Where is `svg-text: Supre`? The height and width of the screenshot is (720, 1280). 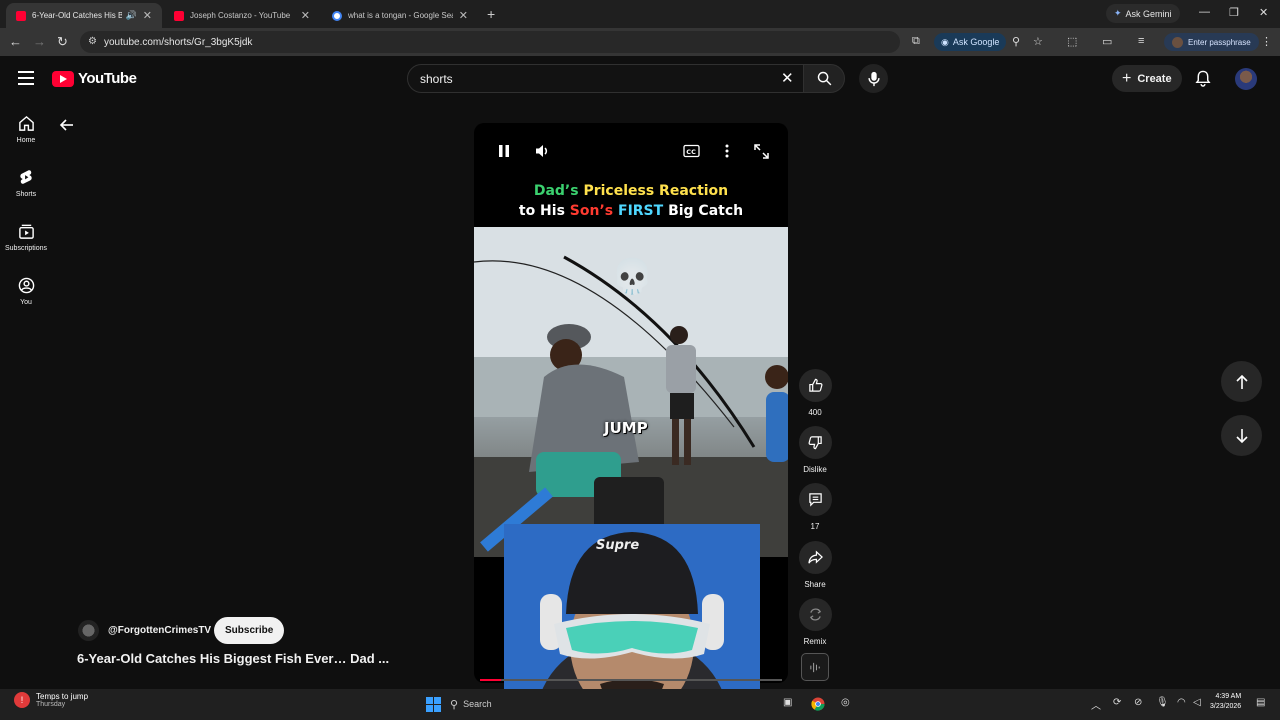
svg-text: Supre is located at coordinates (617, 545).